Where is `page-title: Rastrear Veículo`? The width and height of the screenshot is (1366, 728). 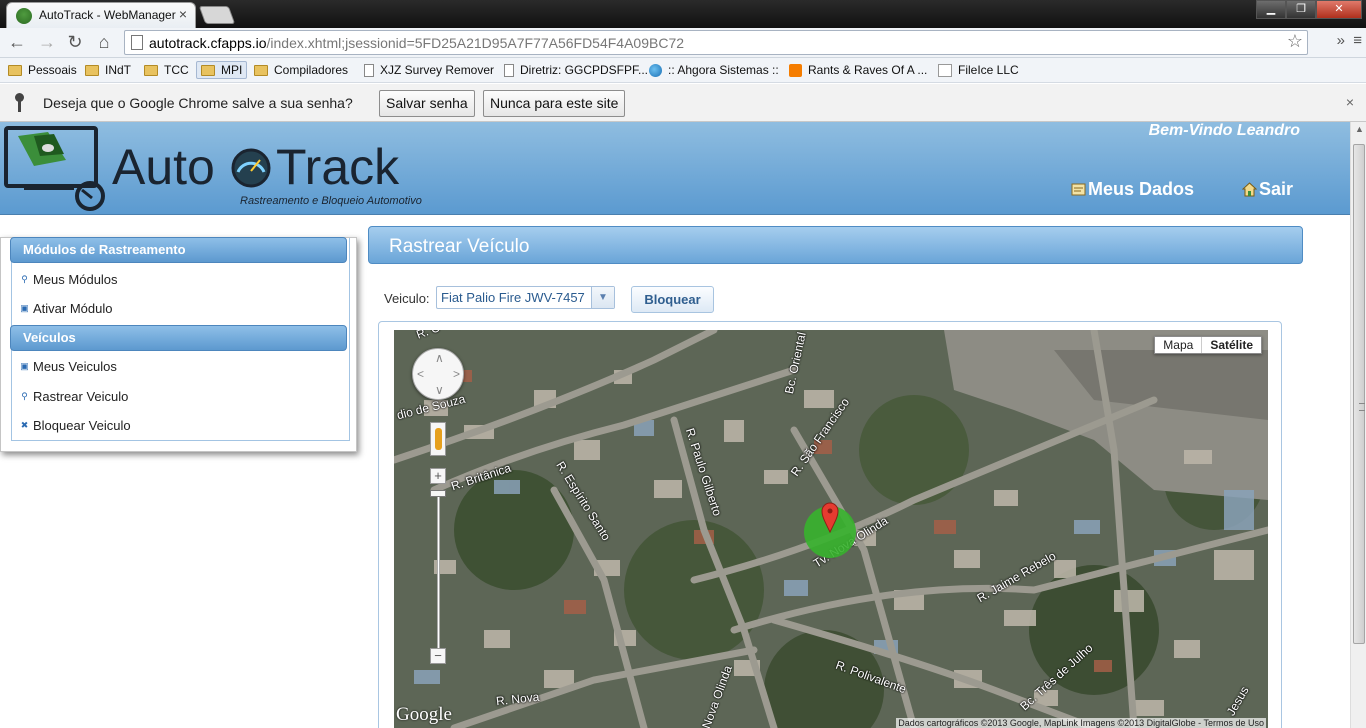
page-title: Rastrear Veículo is located at coordinates (459, 246).